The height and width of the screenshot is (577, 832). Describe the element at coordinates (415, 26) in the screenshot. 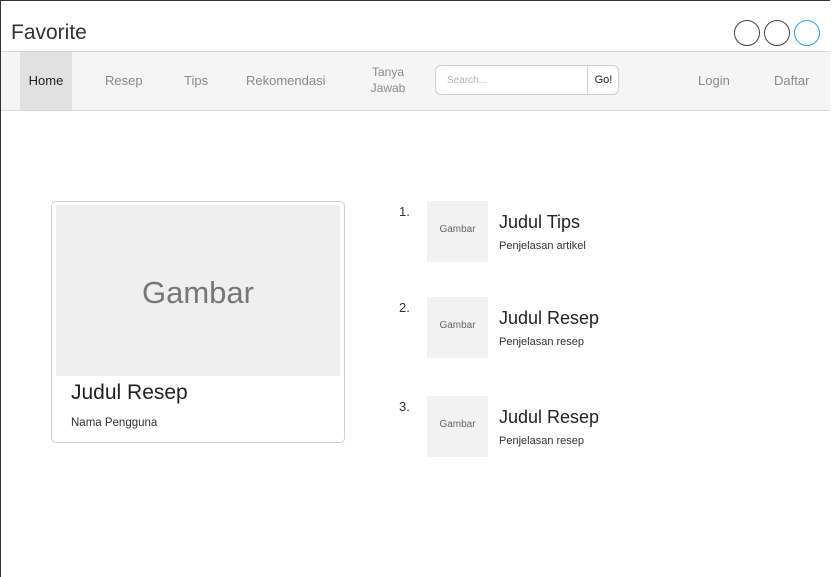

I see `title-bar: Favorite` at that location.